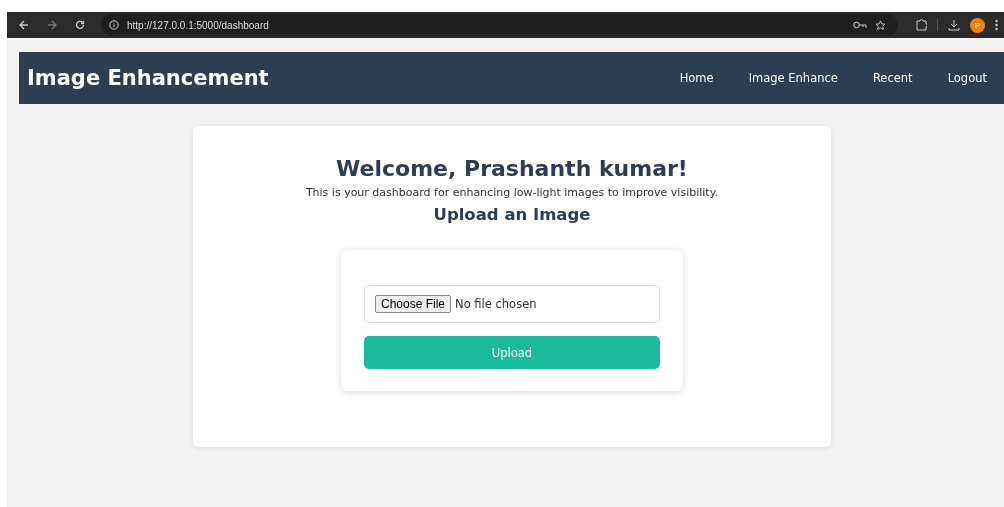 The height and width of the screenshot is (507, 1004). What do you see at coordinates (198, 25) in the screenshot?
I see `url-text: http://127.0.0.1:5000/dashboard` at bounding box center [198, 25].